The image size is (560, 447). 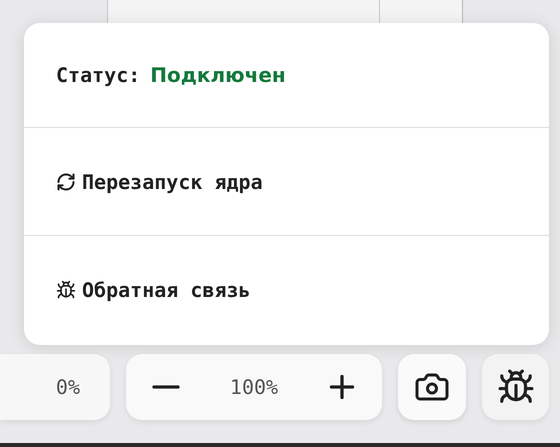 What do you see at coordinates (218, 75) in the screenshot?
I see `status-value: Подключен` at bounding box center [218, 75].